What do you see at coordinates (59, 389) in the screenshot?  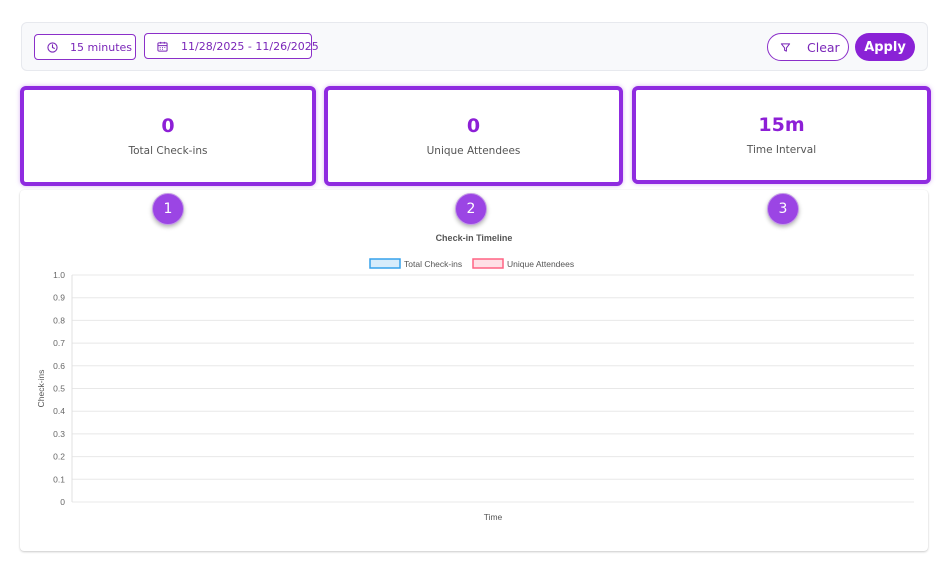 I see `y-tick-label: 0.5` at bounding box center [59, 389].